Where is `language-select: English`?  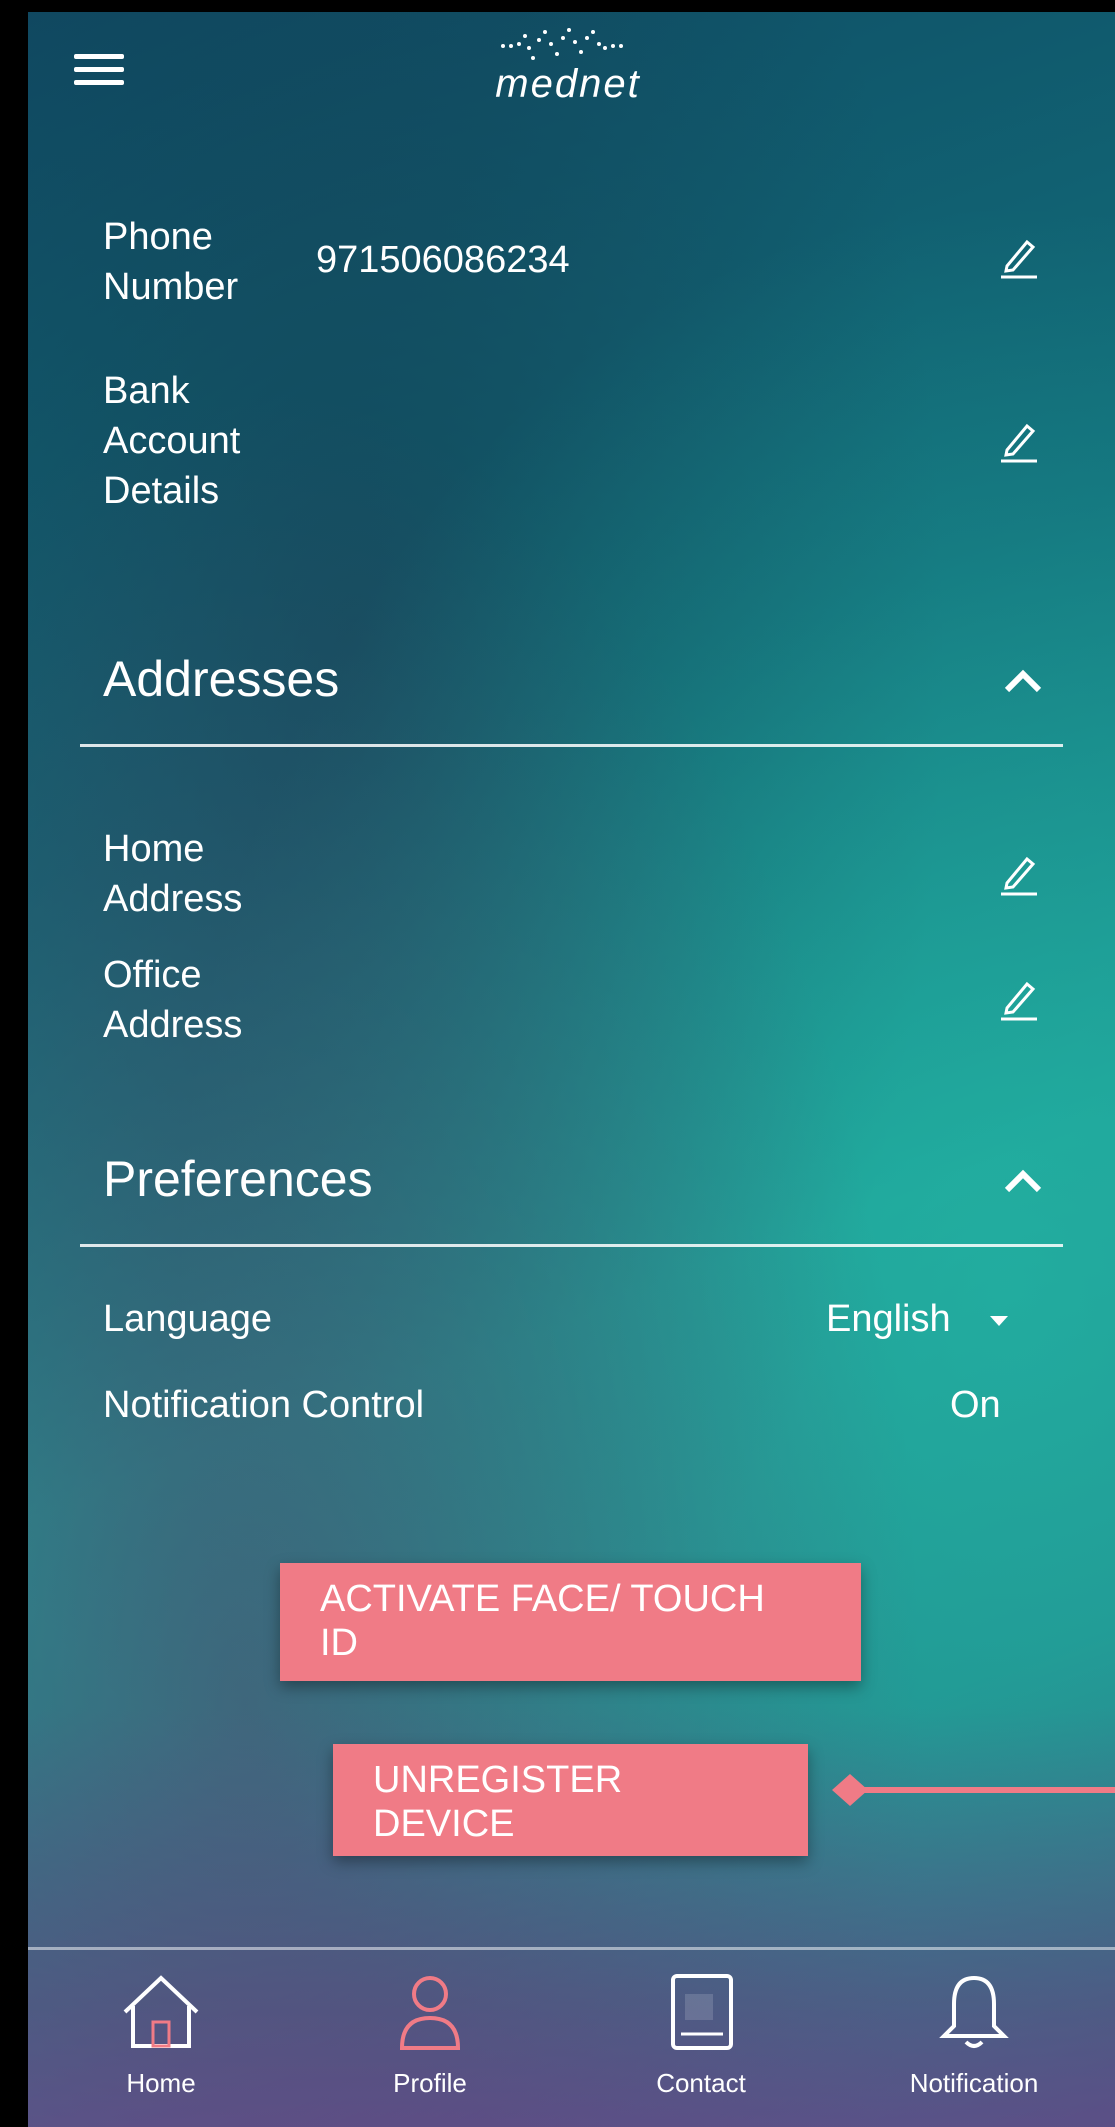 language-select: English is located at coordinates (888, 1319).